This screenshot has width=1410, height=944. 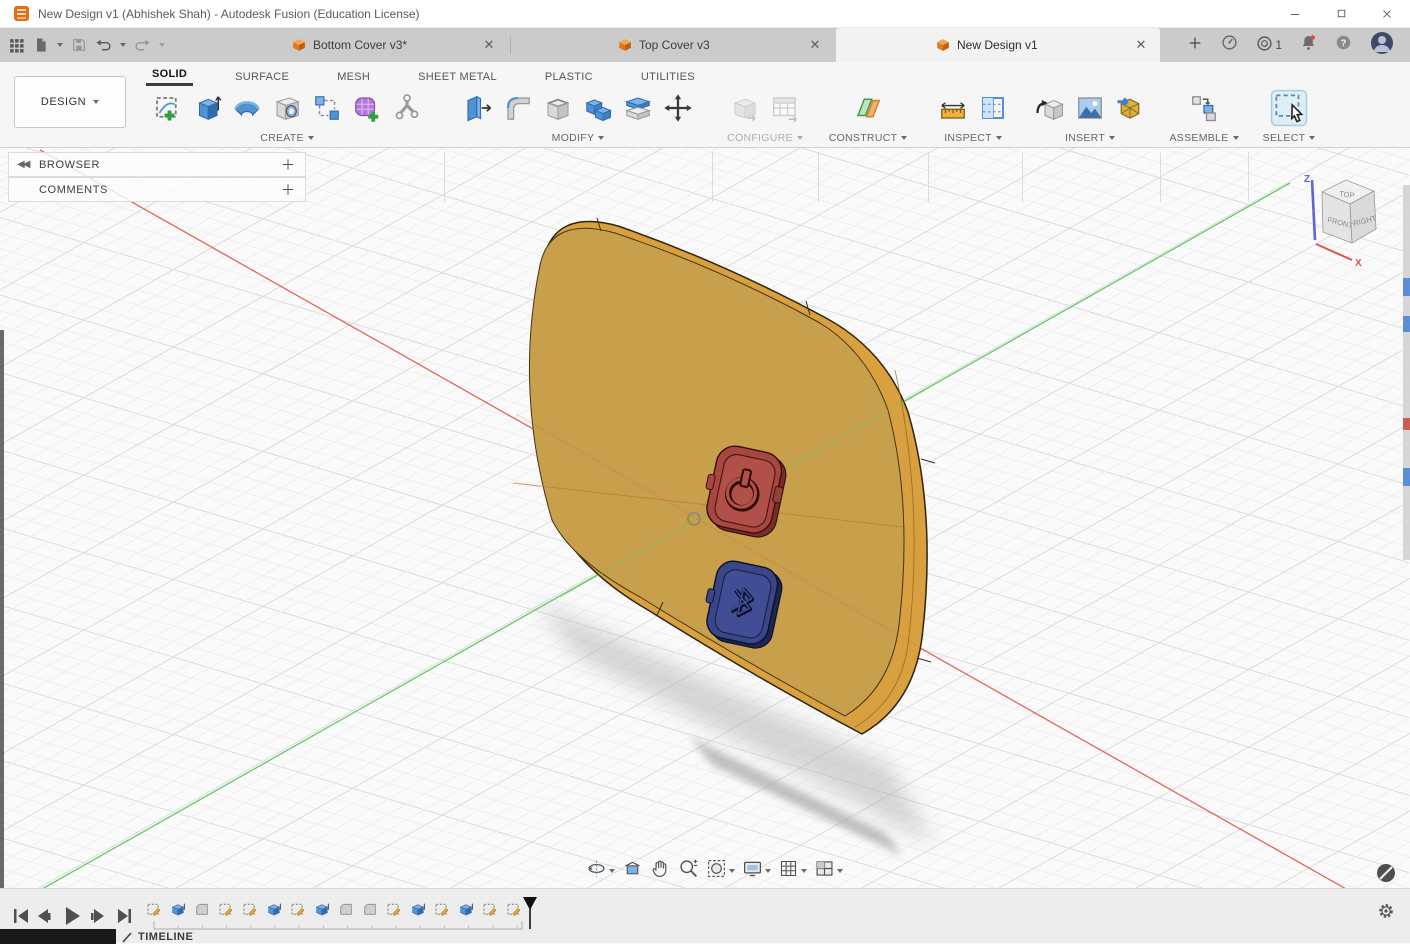 What do you see at coordinates (1198, 138) in the screenshot?
I see `toolbar-group-label: ASSEMBLE` at bounding box center [1198, 138].